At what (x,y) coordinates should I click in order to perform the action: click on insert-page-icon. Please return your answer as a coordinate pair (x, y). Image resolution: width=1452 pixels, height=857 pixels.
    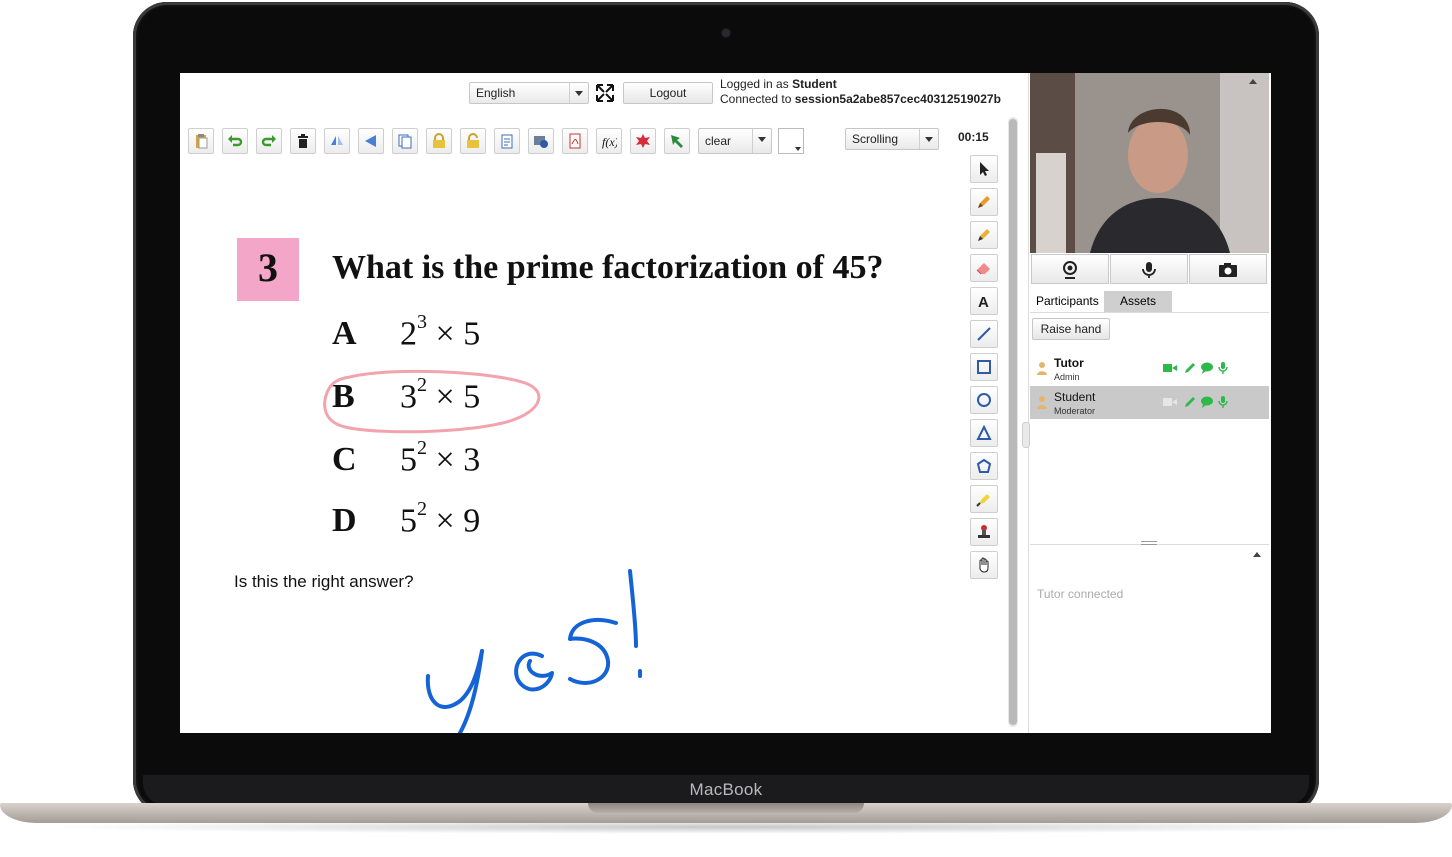
    Looking at the image, I should click on (507, 141).